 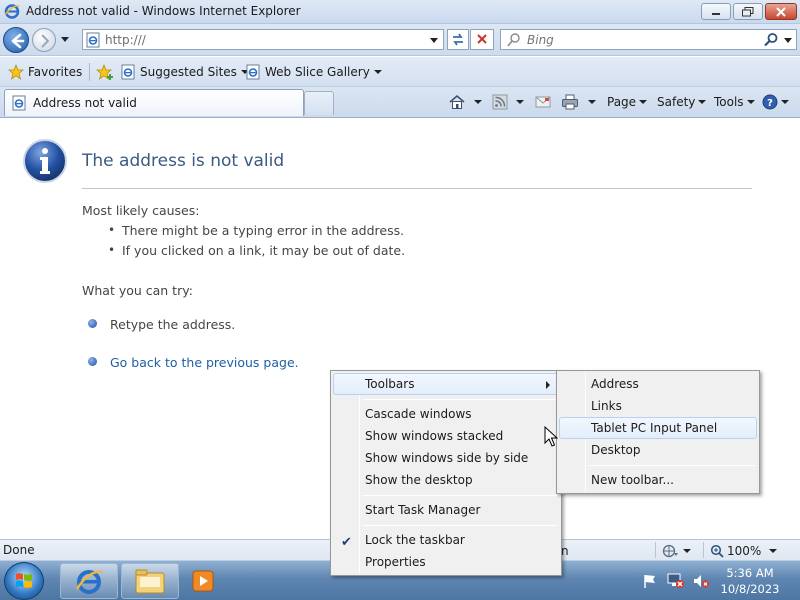 What do you see at coordinates (729, 102) in the screenshot?
I see `tools-menu-label: Tools` at bounding box center [729, 102].